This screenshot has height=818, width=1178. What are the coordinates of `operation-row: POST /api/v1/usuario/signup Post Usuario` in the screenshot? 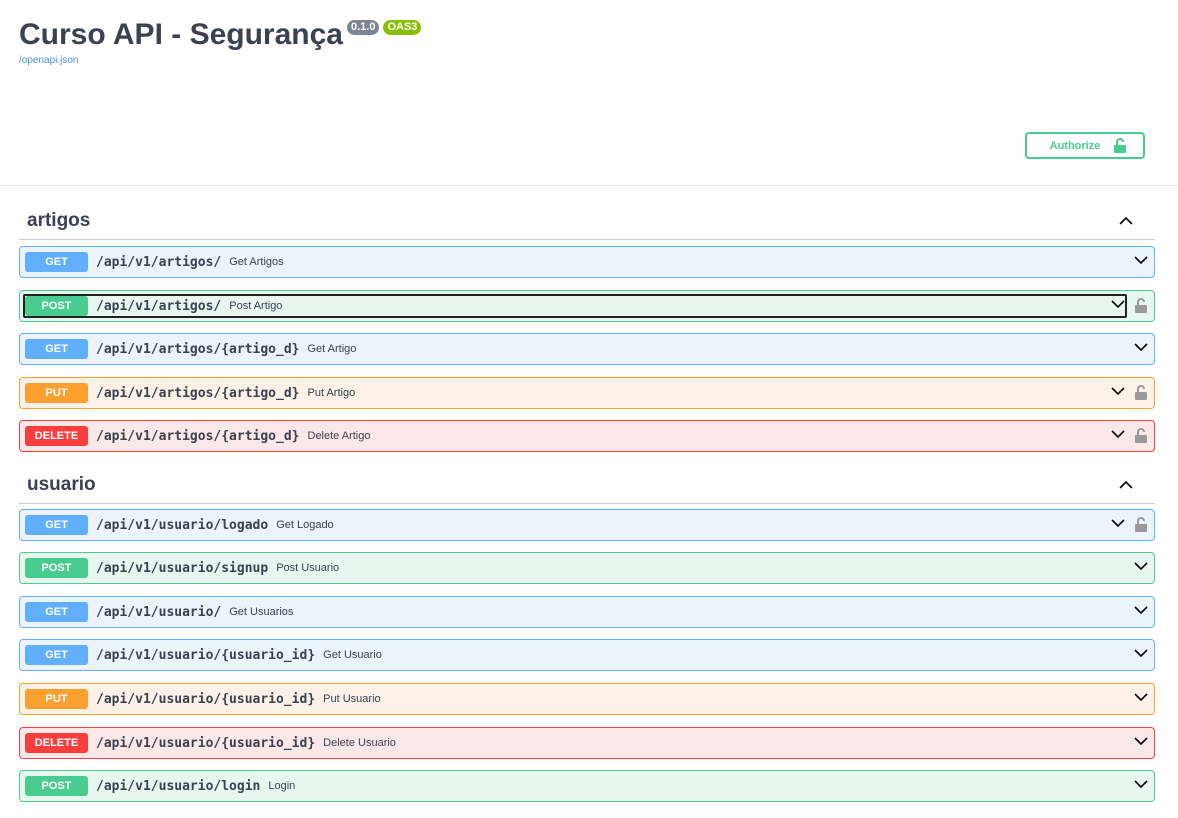 It's located at (587, 568).